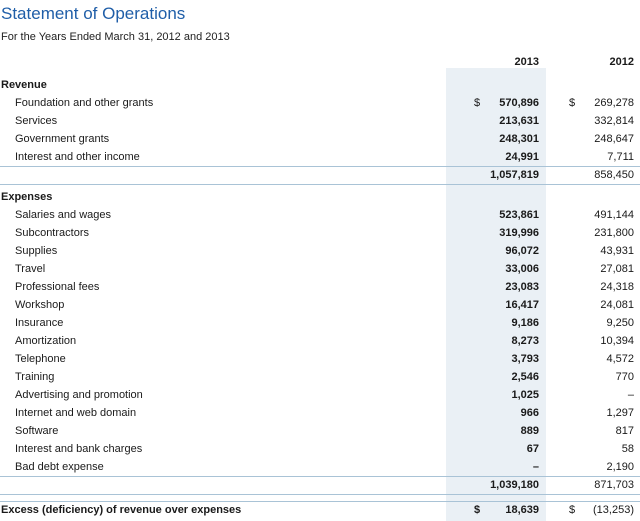 This screenshot has width=640, height=521. I want to click on subtotal-2013: 1,039,180, so click(514, 485).